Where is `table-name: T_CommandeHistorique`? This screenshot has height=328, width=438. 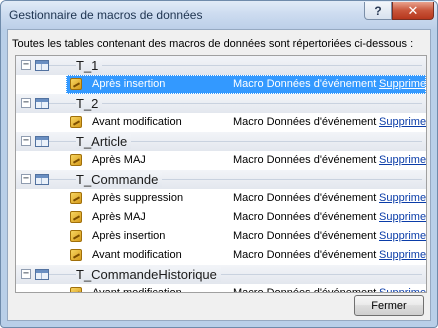 table-name: T_CommandeHistorique is located at coordinates (148, 274).